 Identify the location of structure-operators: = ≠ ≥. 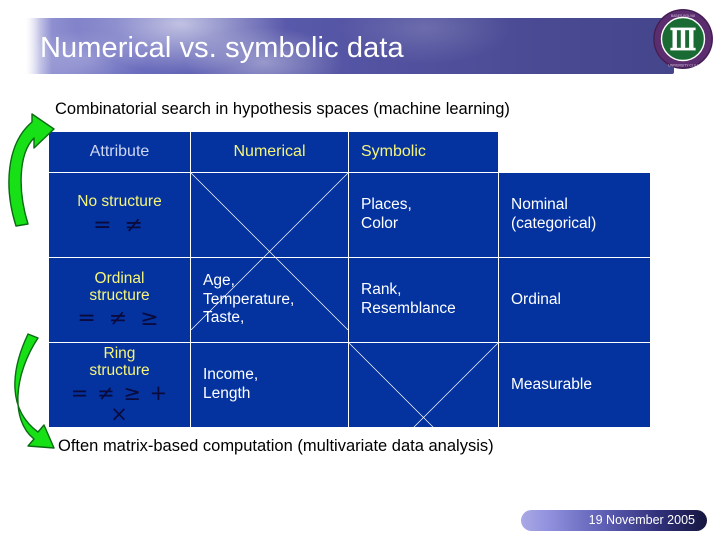
(119, 319).